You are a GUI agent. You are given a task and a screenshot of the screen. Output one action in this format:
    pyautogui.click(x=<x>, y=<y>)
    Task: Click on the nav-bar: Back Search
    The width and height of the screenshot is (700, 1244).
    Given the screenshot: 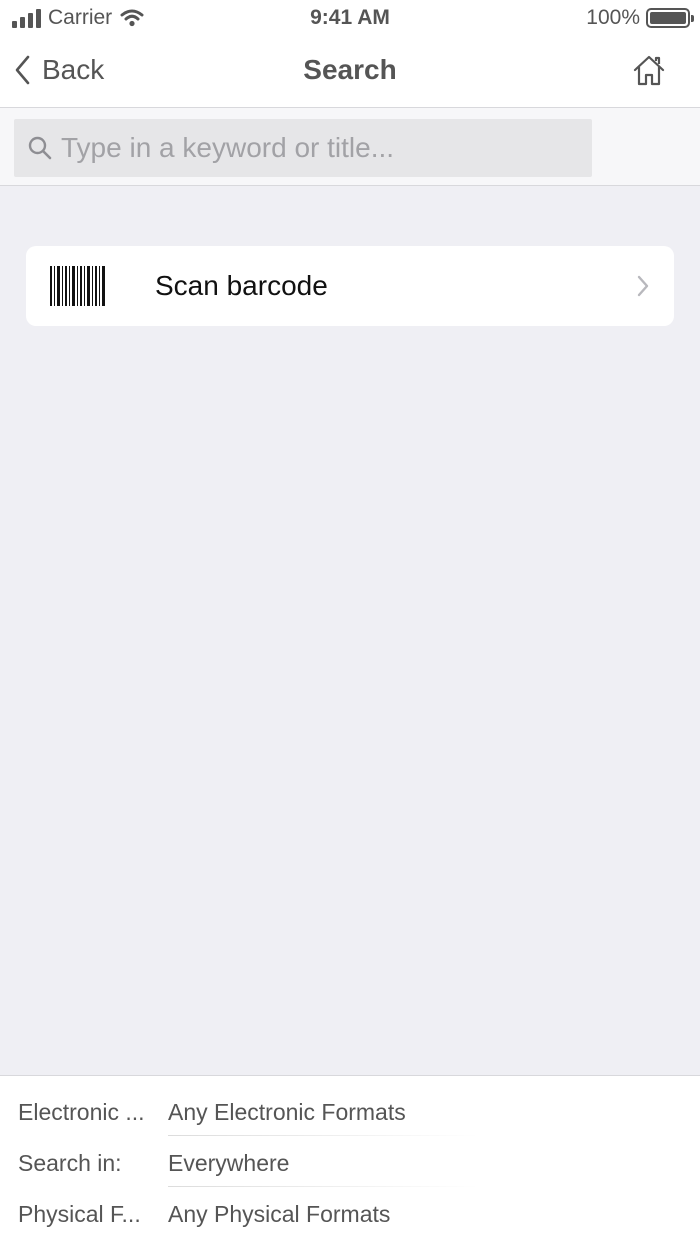 What is the action you would take?
    pyautogui.click(x=350, y=74)
    